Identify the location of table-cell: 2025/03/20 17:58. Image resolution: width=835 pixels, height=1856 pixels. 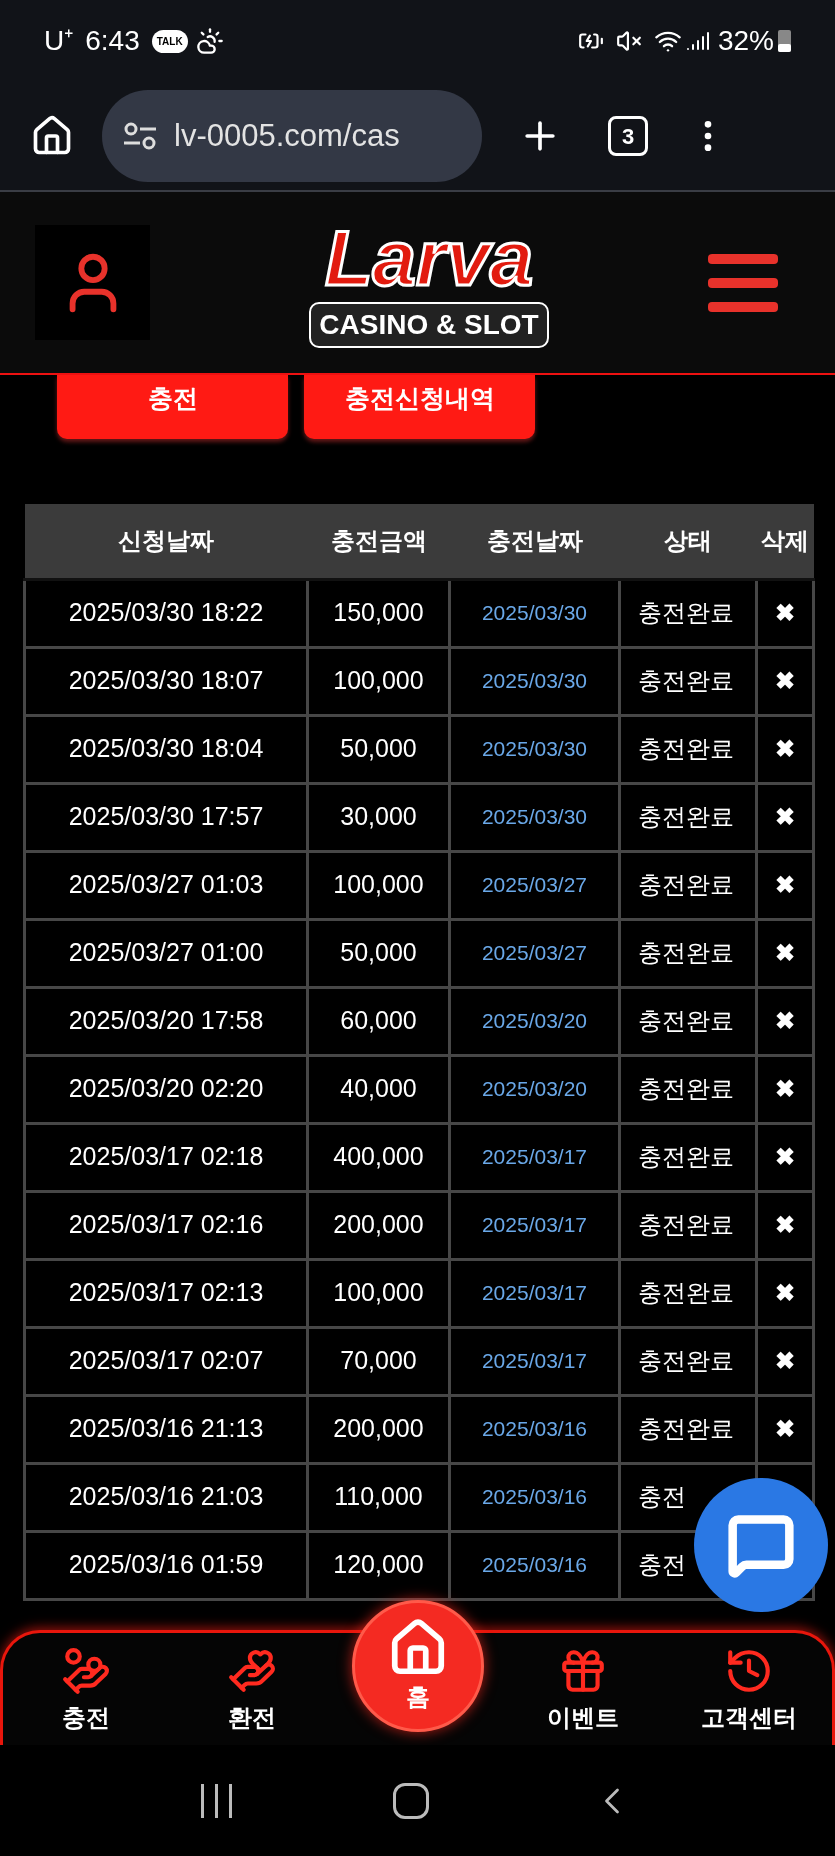
(166, 1021).